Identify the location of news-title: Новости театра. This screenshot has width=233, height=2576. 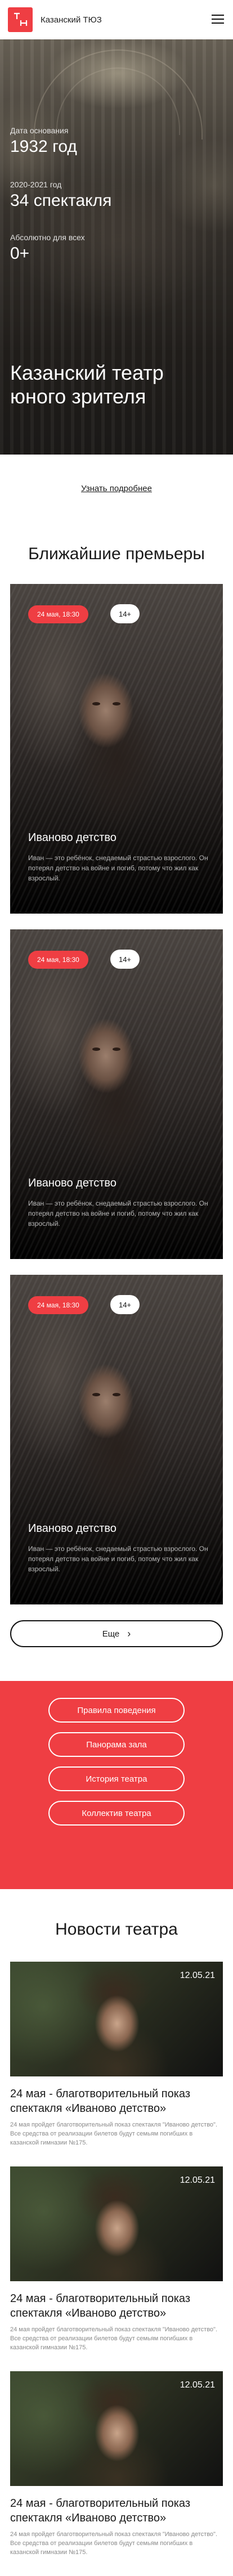
(116, 1929).